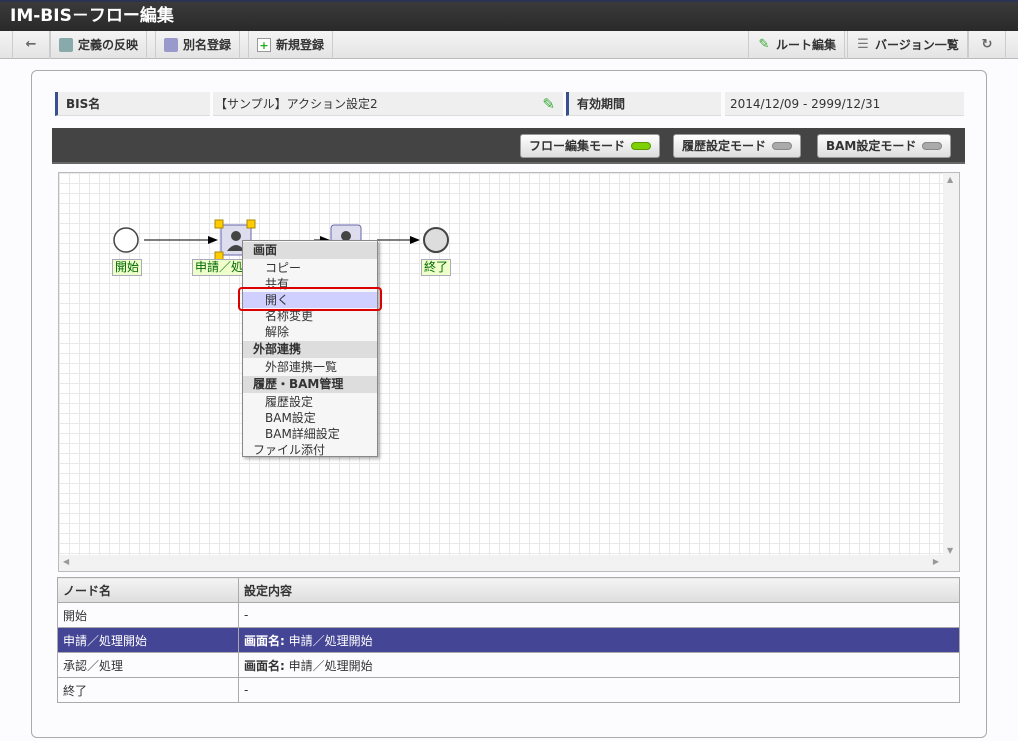 This screenshot has width=1018, height=741. I want to click on node-name-cell: 終了, so click(148, 690).